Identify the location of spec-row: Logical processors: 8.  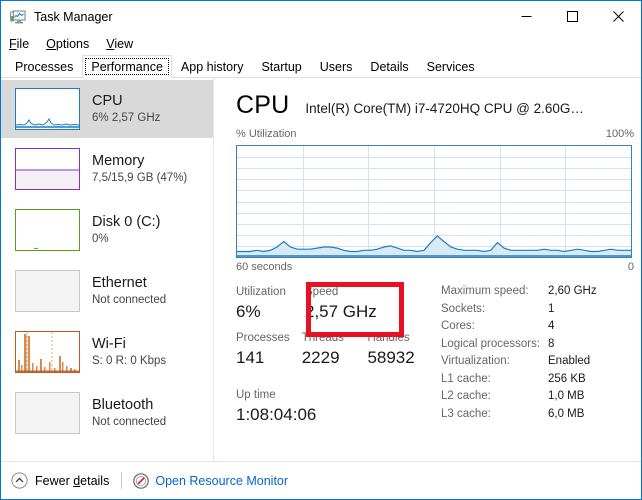
(540, 347).